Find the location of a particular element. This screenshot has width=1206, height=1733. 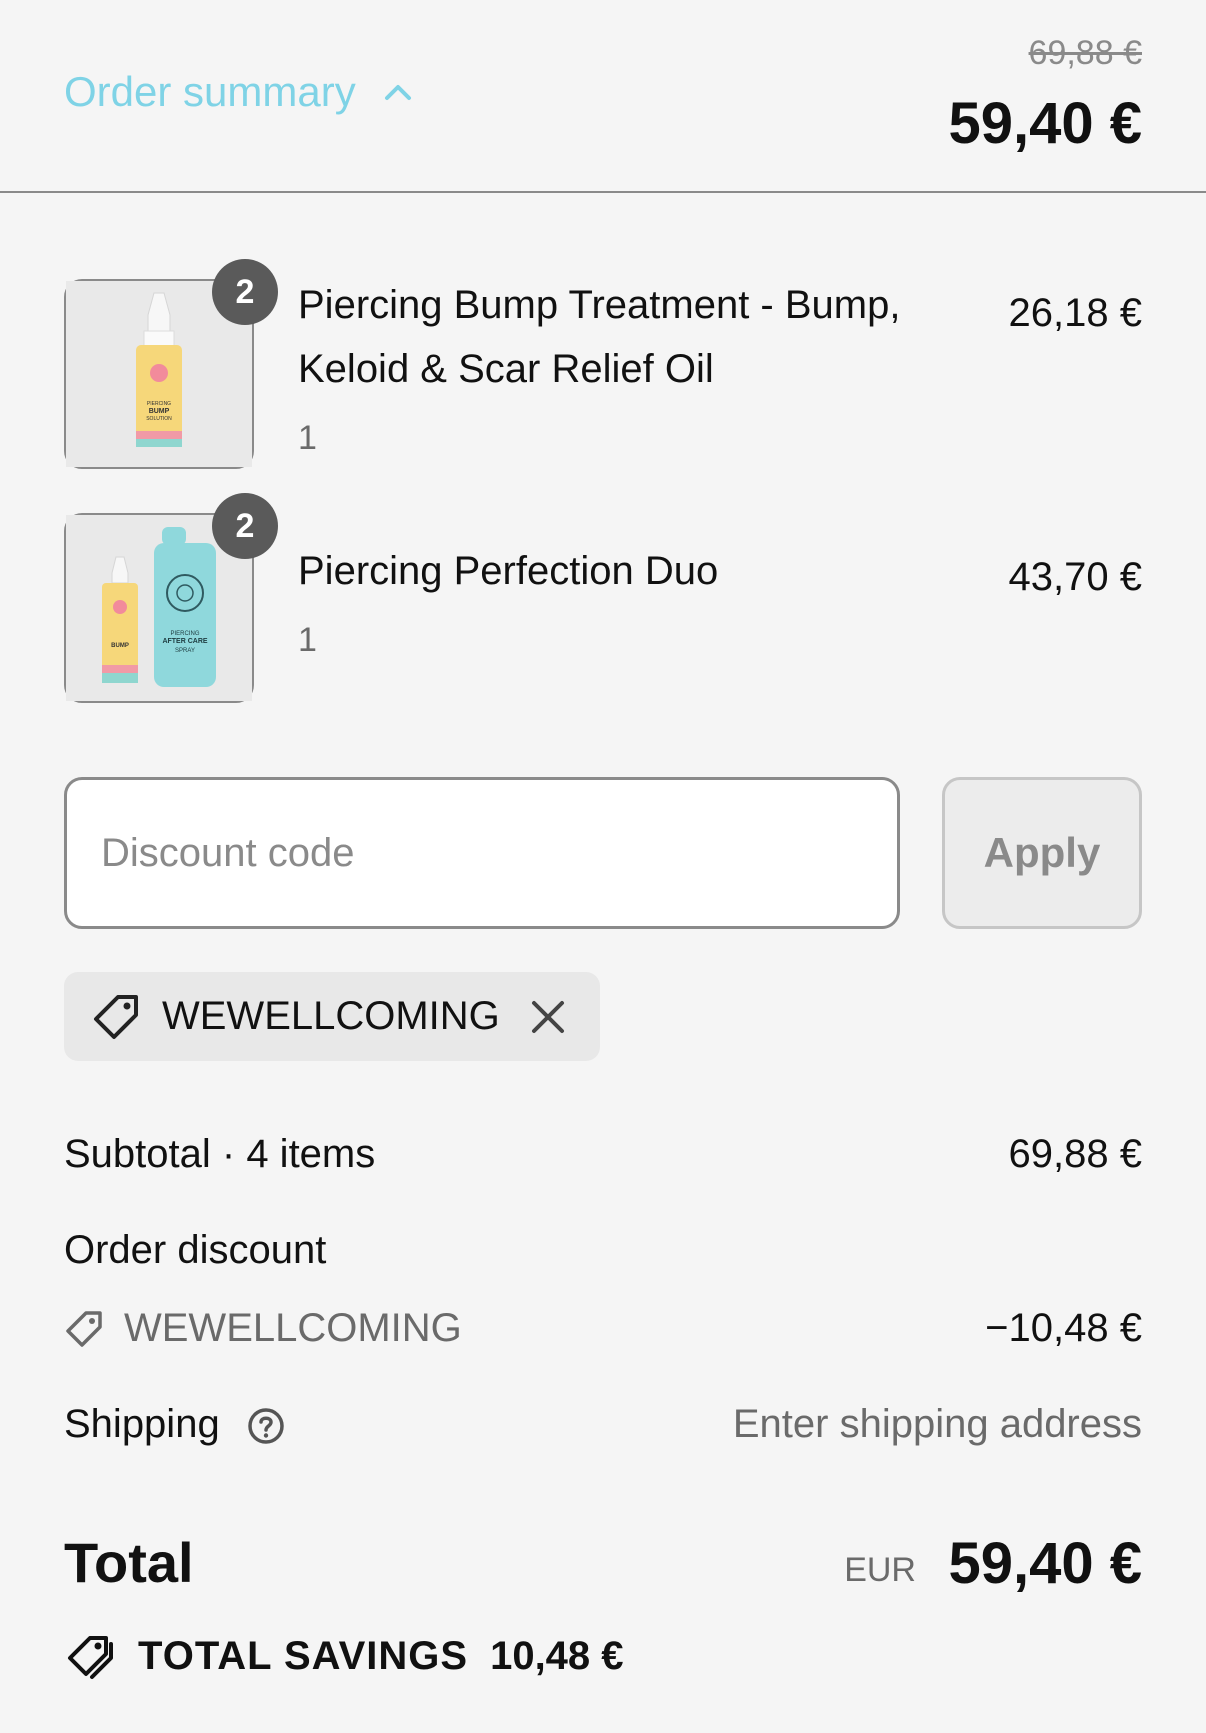

line-item-title: Piercing Perfection Duo is located at coordinates (508, 571).